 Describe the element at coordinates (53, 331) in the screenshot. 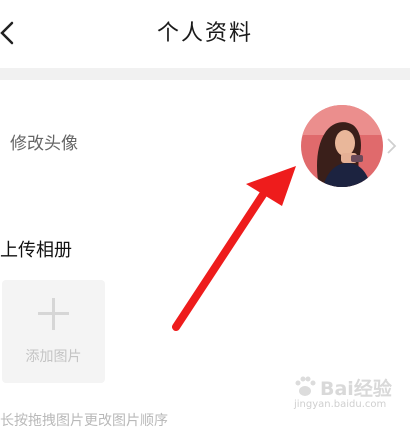

I see `add-photo-button: 添加图片` at that location.